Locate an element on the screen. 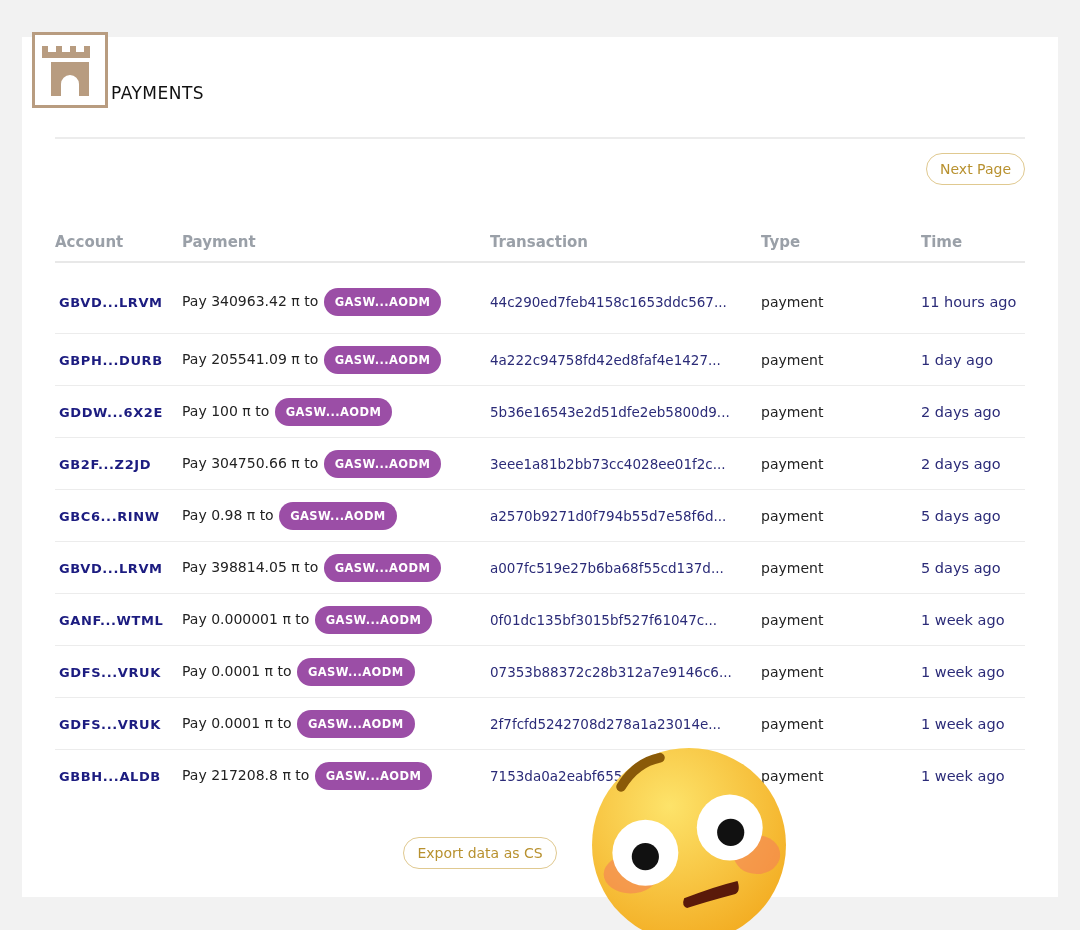 The height and width of the screenshot is (930, 1080). payment-text: Pay 0.98 π to is located at coordinates (228, 514).